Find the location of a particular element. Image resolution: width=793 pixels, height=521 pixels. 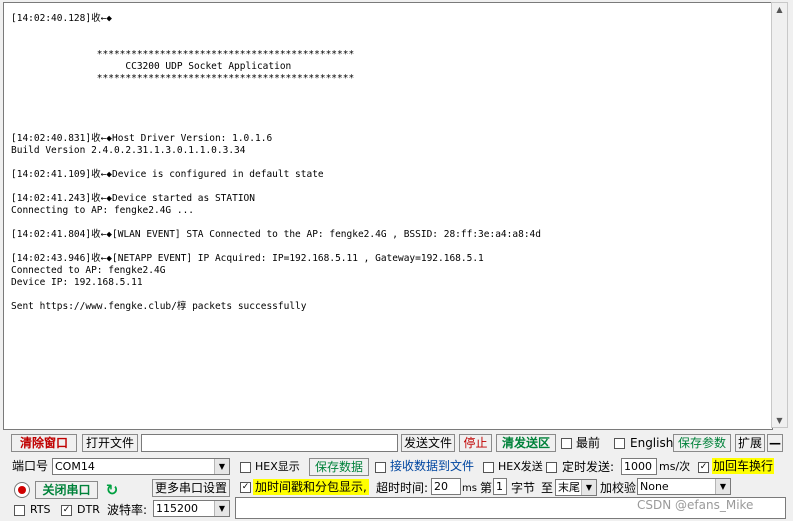

checksum-value: None is located at coordinates (654, 486).